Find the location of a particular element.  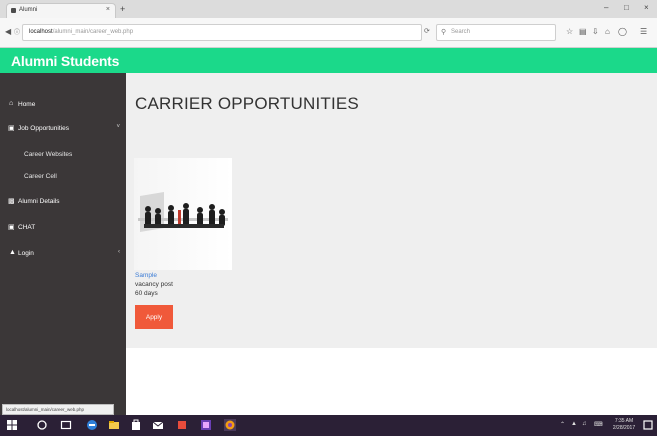

sidebar-item-career-websites: Career Websites is located at coordinates (63, 155).